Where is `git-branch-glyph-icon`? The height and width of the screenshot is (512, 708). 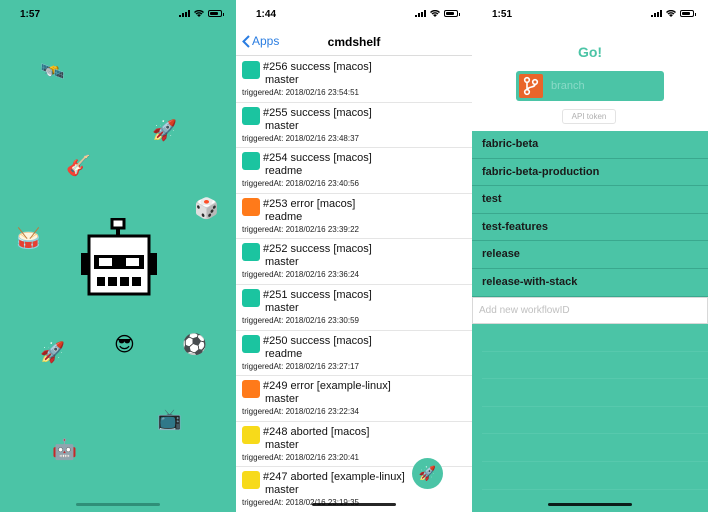
git-branch-glyph-icon is located at coordinates (531, 86).